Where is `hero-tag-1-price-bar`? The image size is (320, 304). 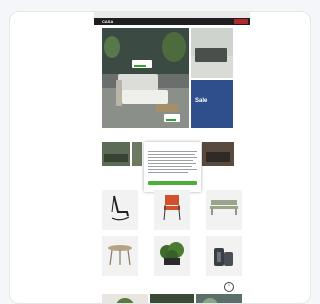
hero-tag-1-price-bar is located at coordinates (140, 66).